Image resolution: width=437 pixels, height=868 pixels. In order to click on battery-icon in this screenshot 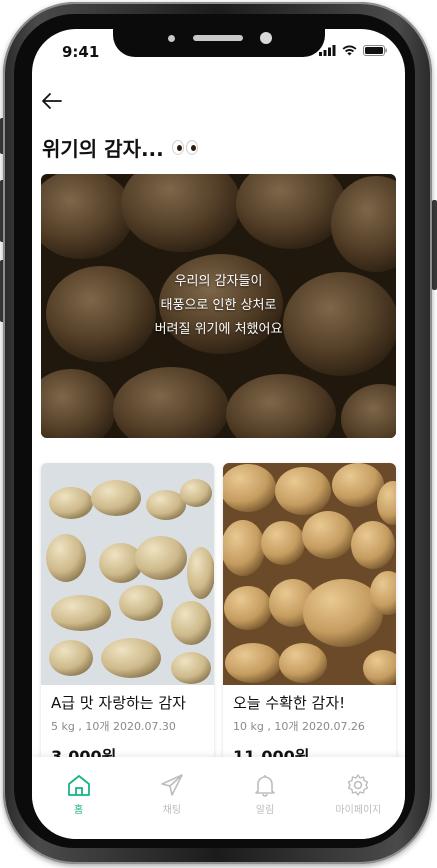, I will do `click(375, 50)`.